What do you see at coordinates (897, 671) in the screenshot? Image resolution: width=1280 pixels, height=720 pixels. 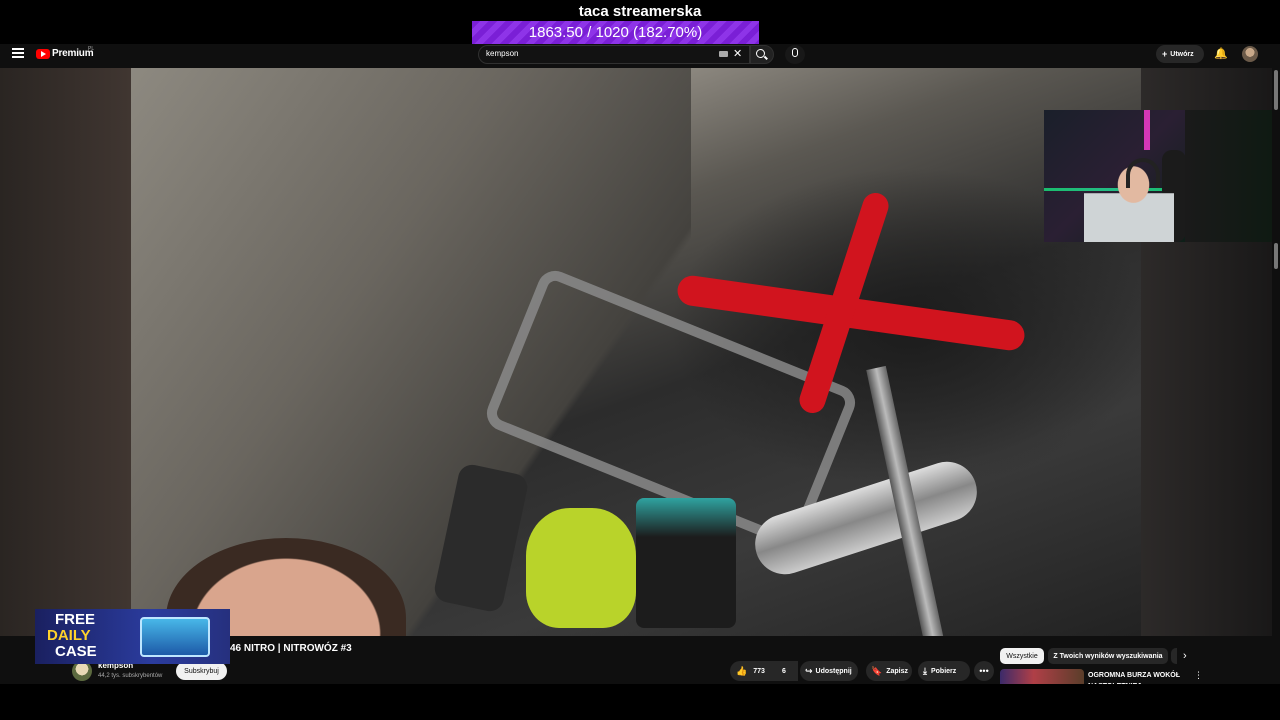 I see `save-button-label: Zapisz` at bounding box center [897, 671].